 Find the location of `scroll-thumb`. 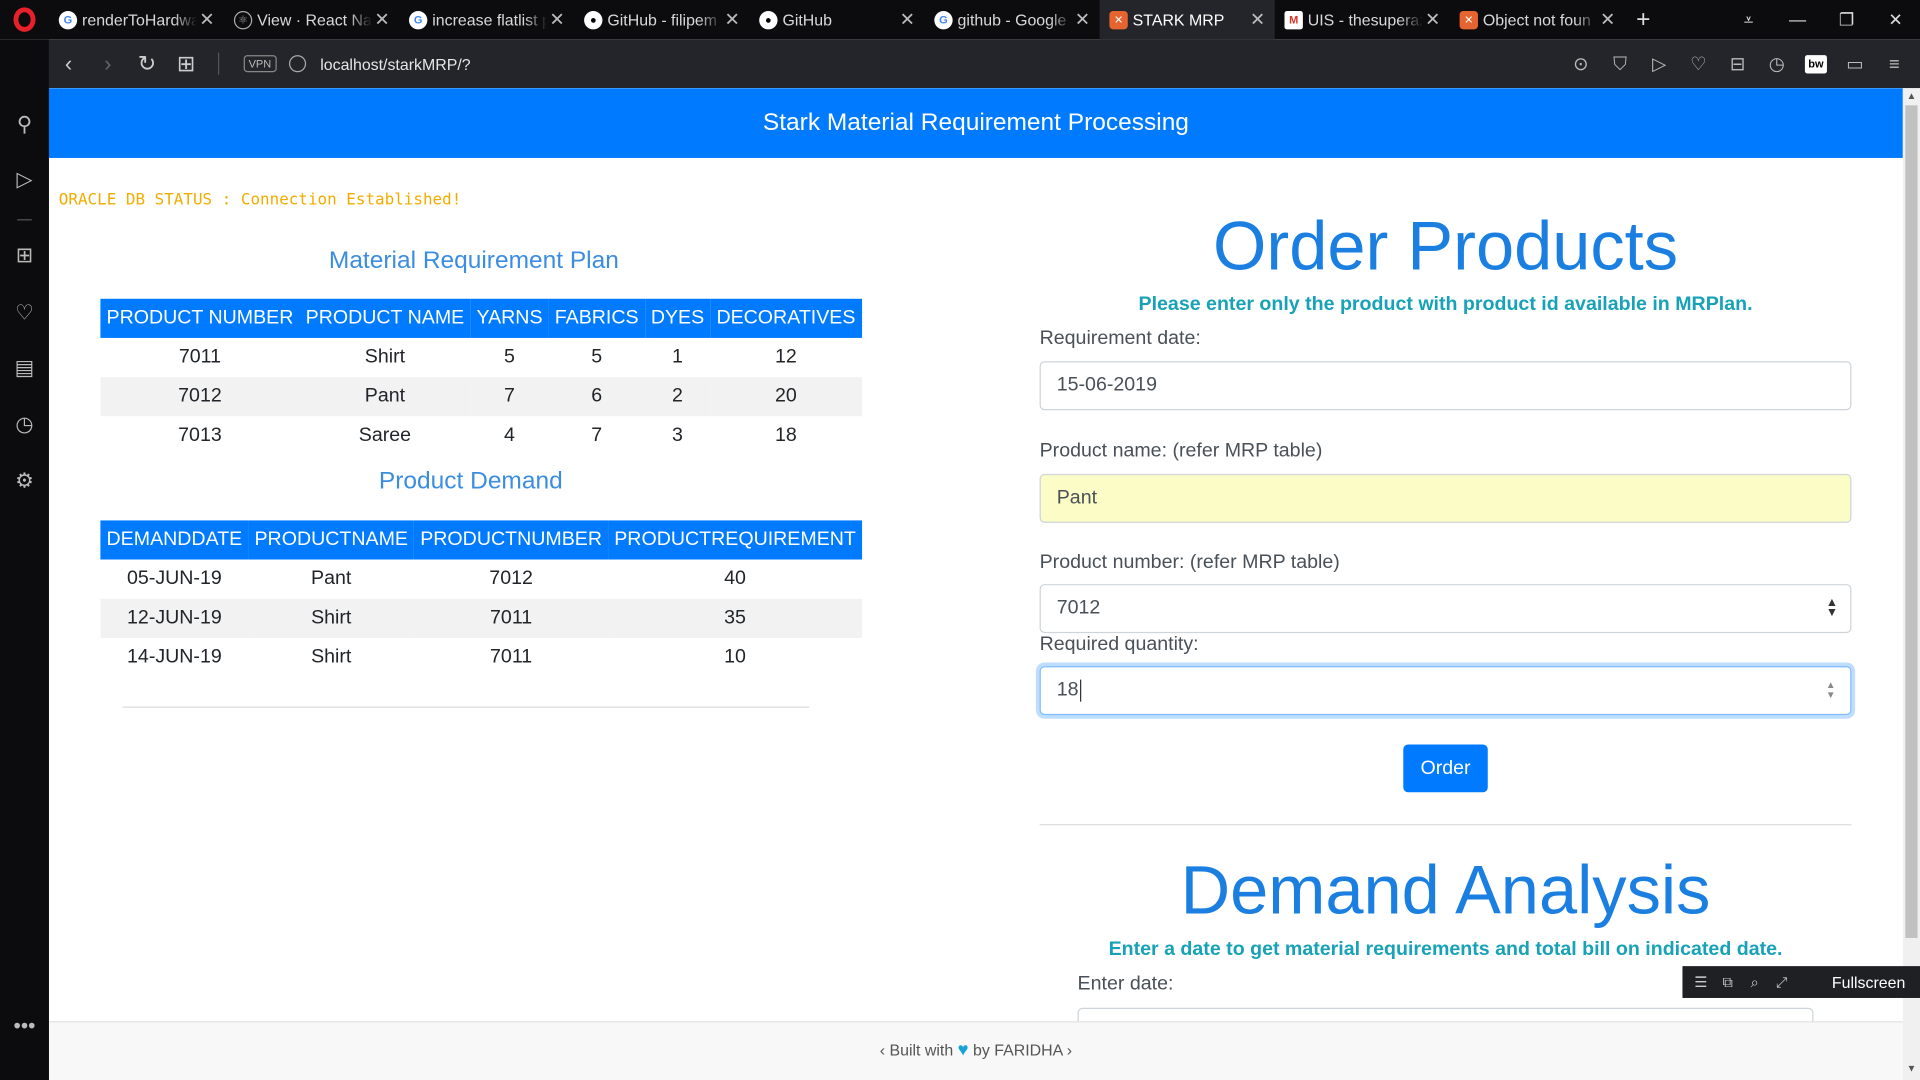

scroll-thumb is located at coordinates (1911, 521).